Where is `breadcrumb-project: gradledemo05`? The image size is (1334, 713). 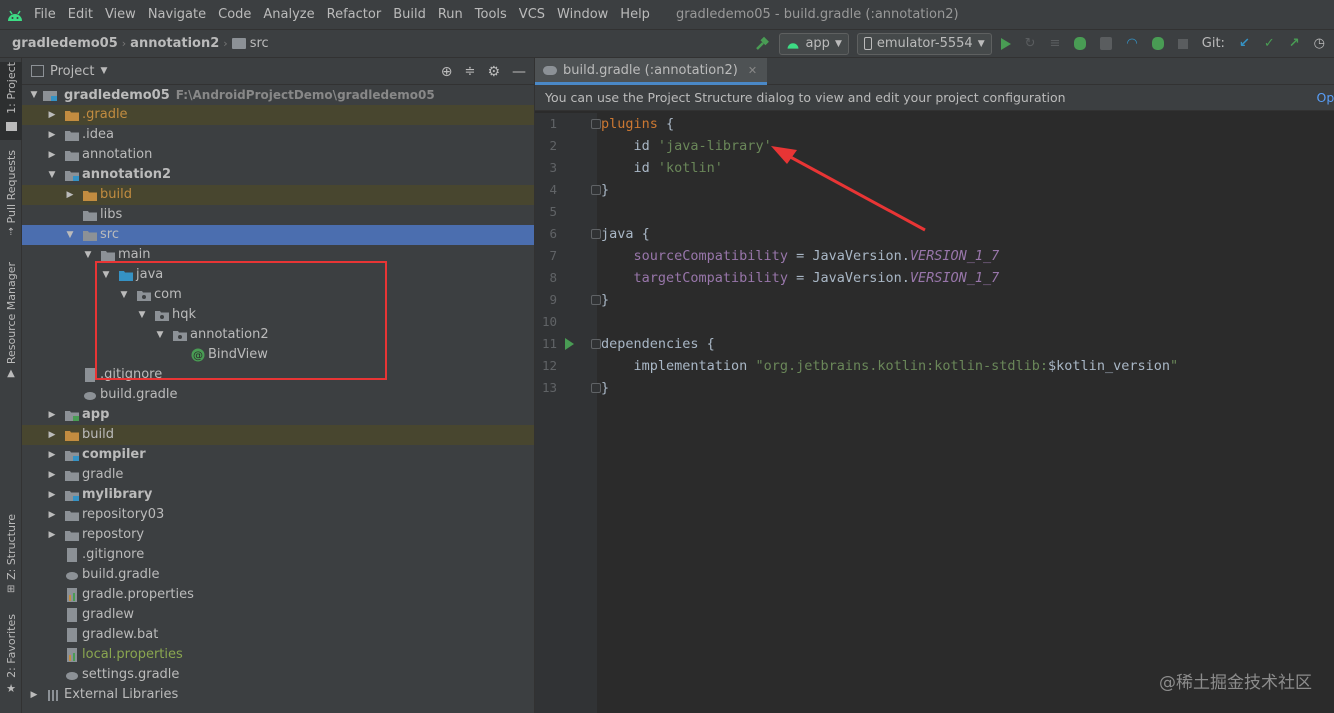 breadcrumb-project: gradledemo05 is located at coordinates (65, 43).